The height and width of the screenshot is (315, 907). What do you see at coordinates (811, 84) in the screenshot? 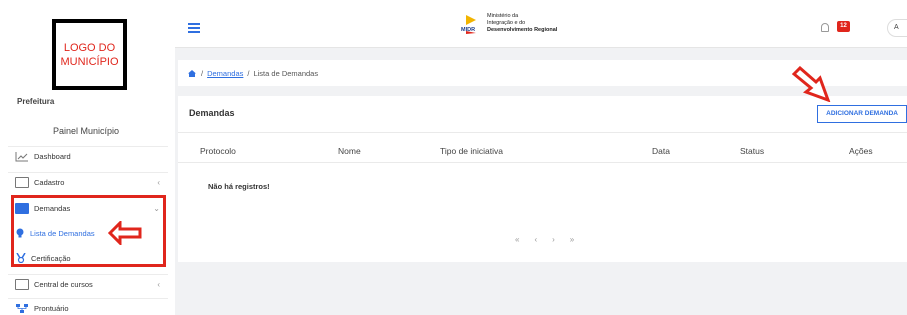
I see `annotation-arrow-right-icon` at bounding box center [811, 84].